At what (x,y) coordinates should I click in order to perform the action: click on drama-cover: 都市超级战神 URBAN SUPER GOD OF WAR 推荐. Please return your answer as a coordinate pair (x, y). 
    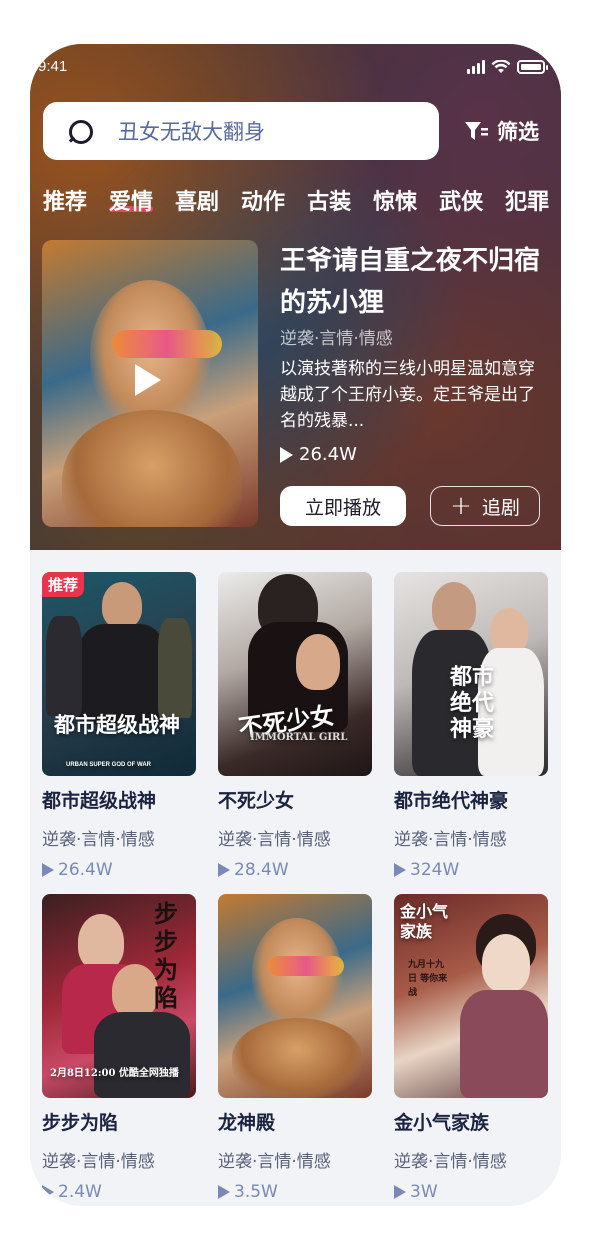
    Looking at the image, I should click on (119, 674).